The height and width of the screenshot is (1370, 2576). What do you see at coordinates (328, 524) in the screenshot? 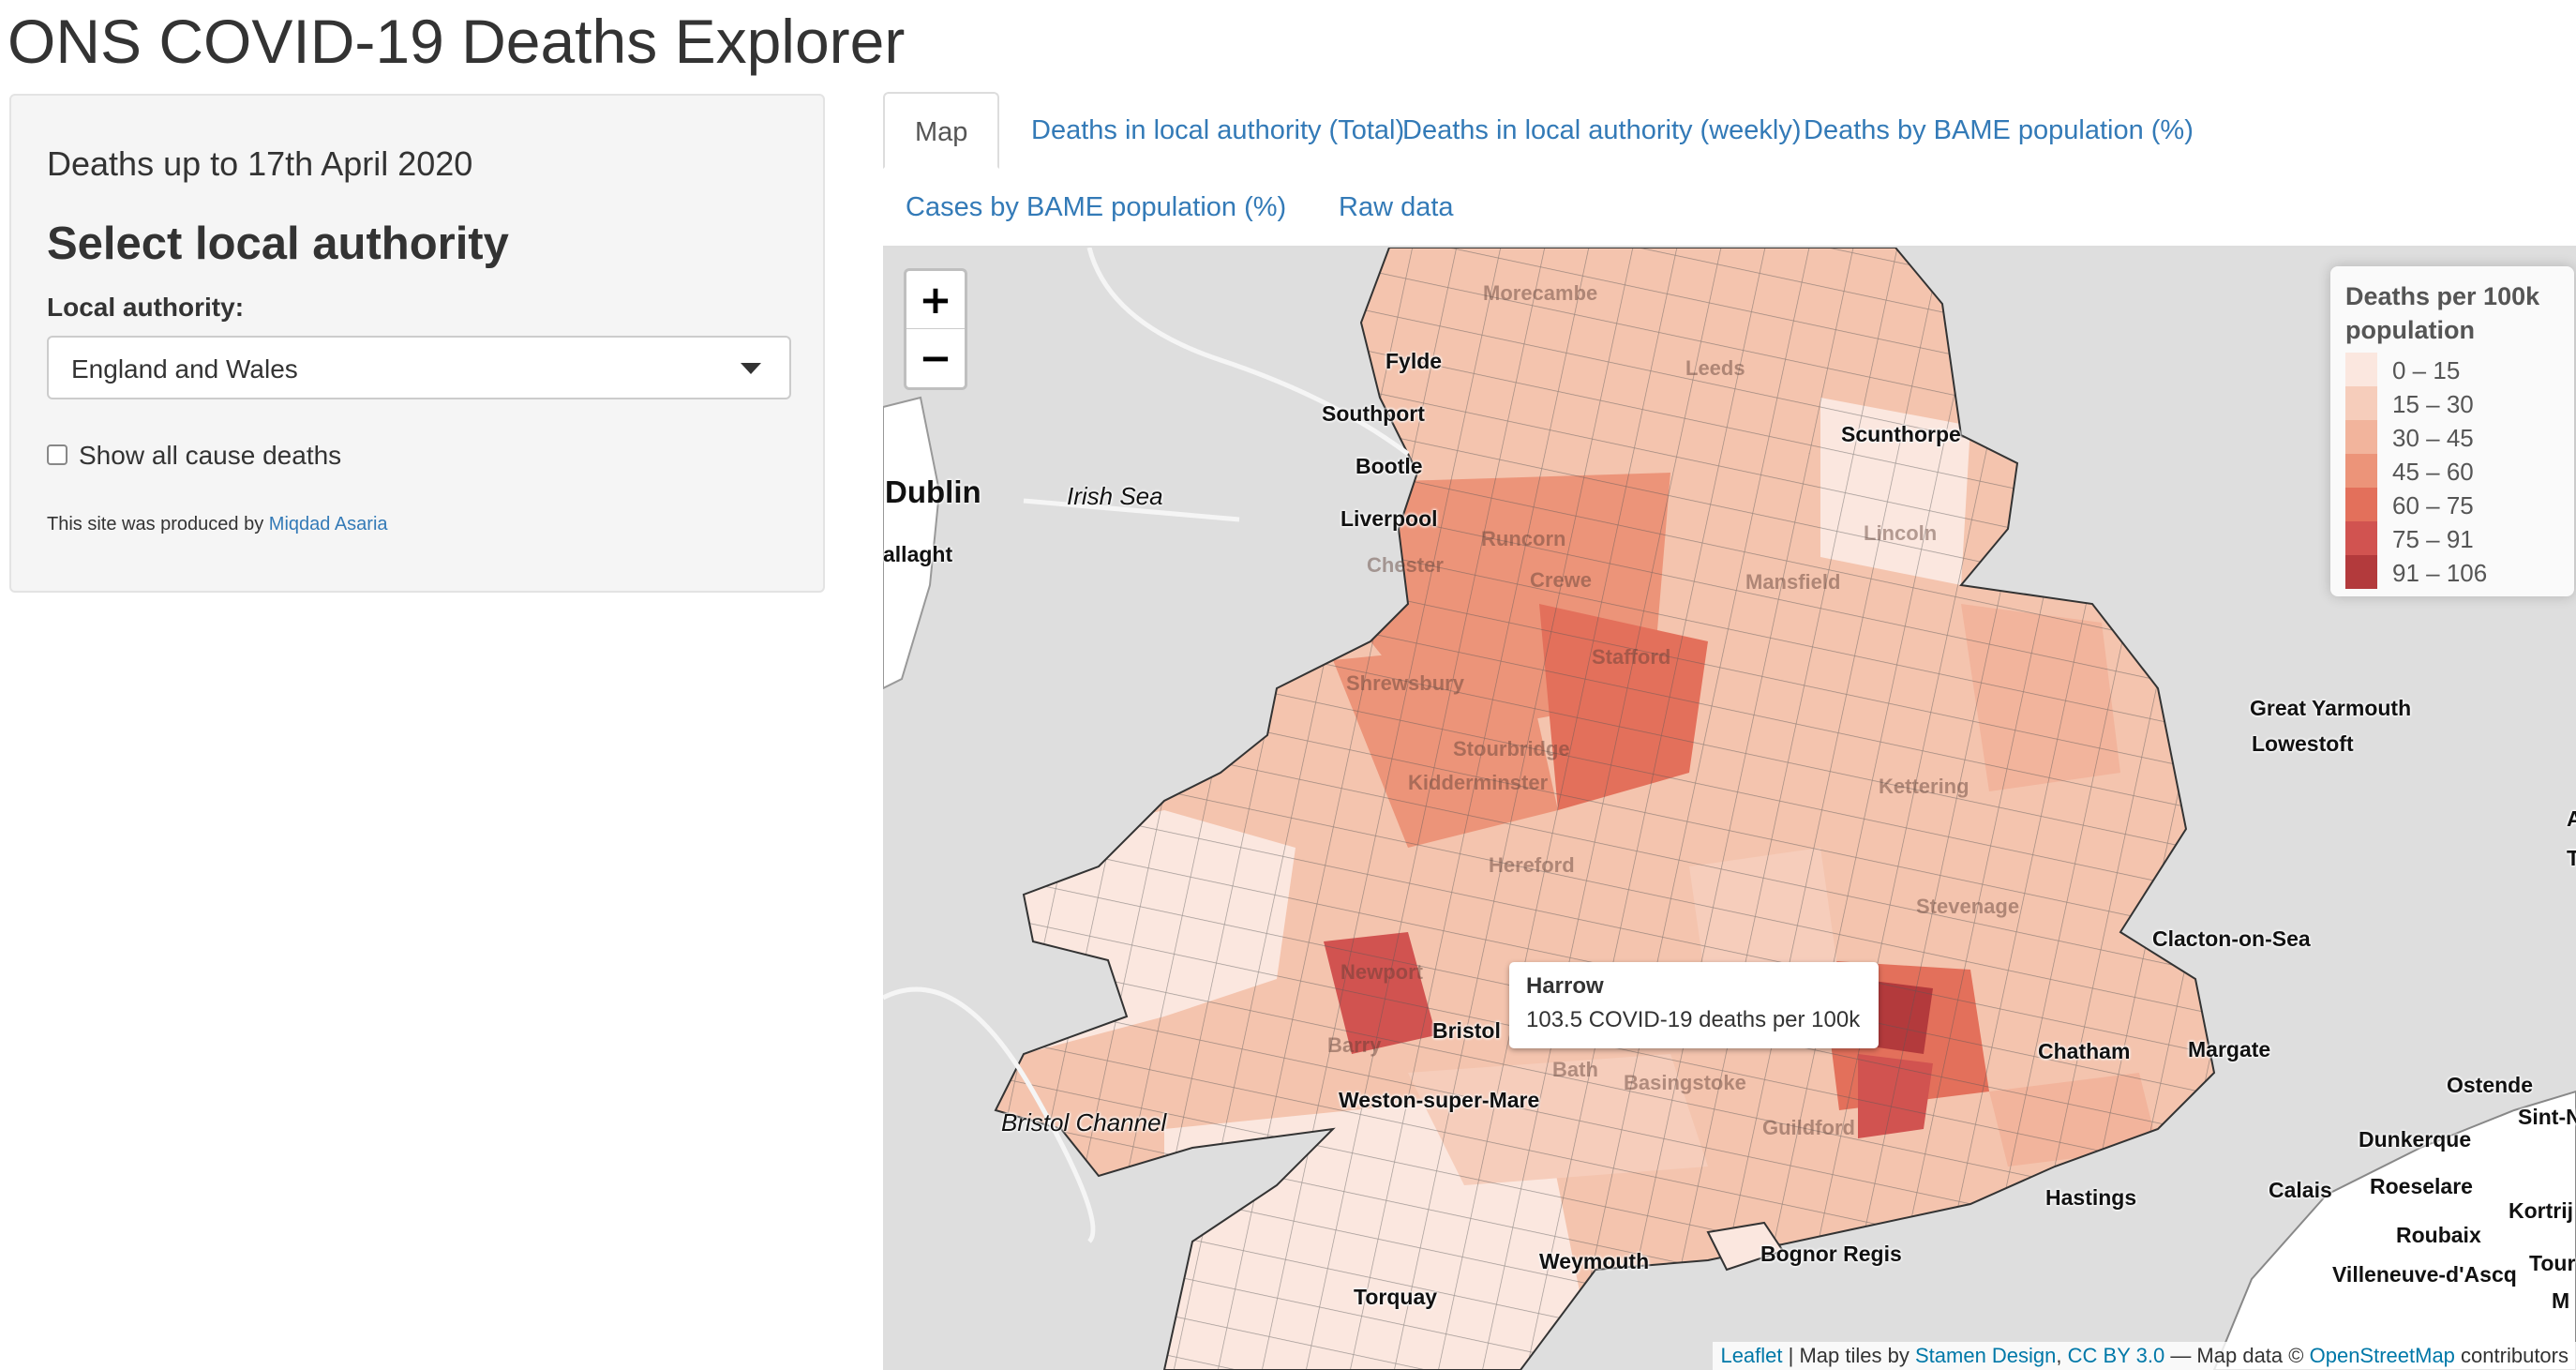
I see `author-link: Miqdad Asaria` at bounding box center [328, 524].